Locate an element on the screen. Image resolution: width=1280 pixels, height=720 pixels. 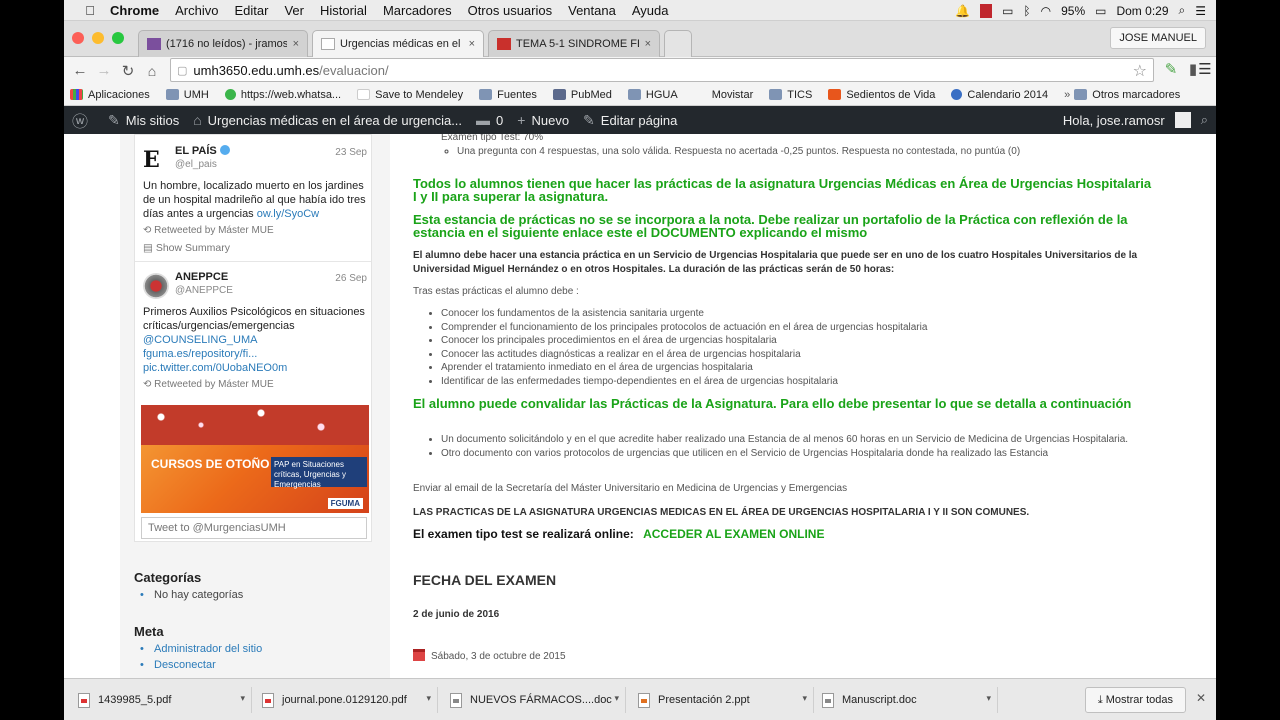
meta-link-admin: Administrador del sitio is located at coordinates (254, 649).